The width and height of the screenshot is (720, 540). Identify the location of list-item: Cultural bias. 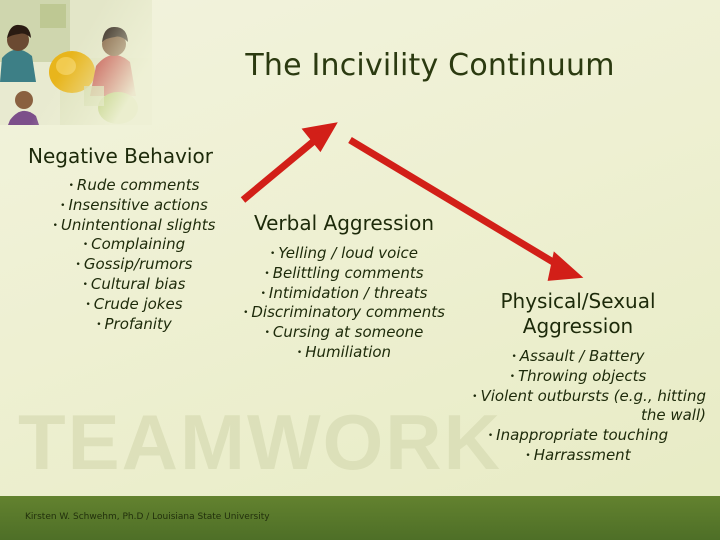
(134, 285).